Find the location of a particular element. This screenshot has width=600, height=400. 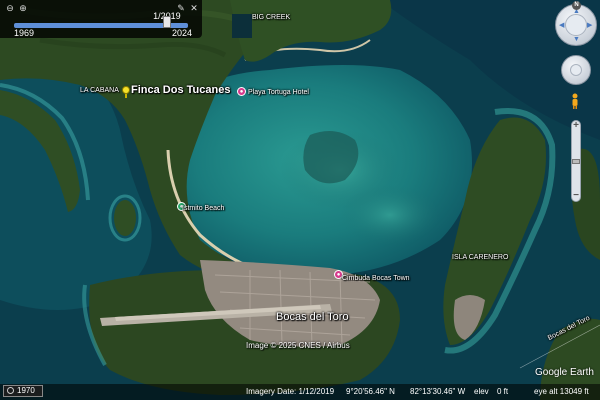

label-isla-carenero: ISLA CARENERO is located at coordinates (480, 257).